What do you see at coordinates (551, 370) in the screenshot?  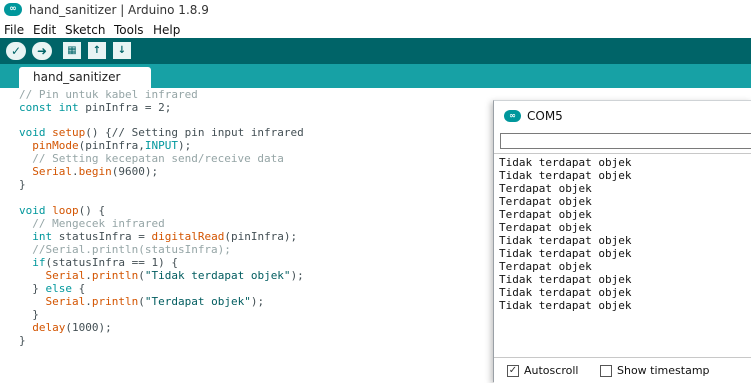 I see `autoscroll-label: Autoscroll` at bounding box center [551, 370].